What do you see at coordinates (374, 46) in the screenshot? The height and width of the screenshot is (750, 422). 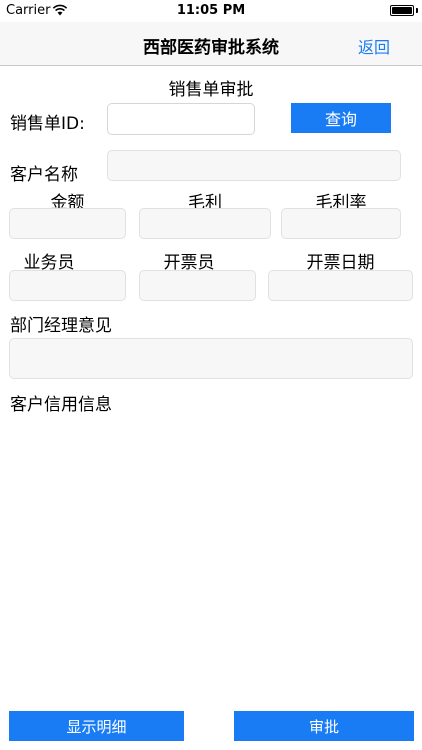 I see `back-button: 返回` at bounding box center [374, 46].